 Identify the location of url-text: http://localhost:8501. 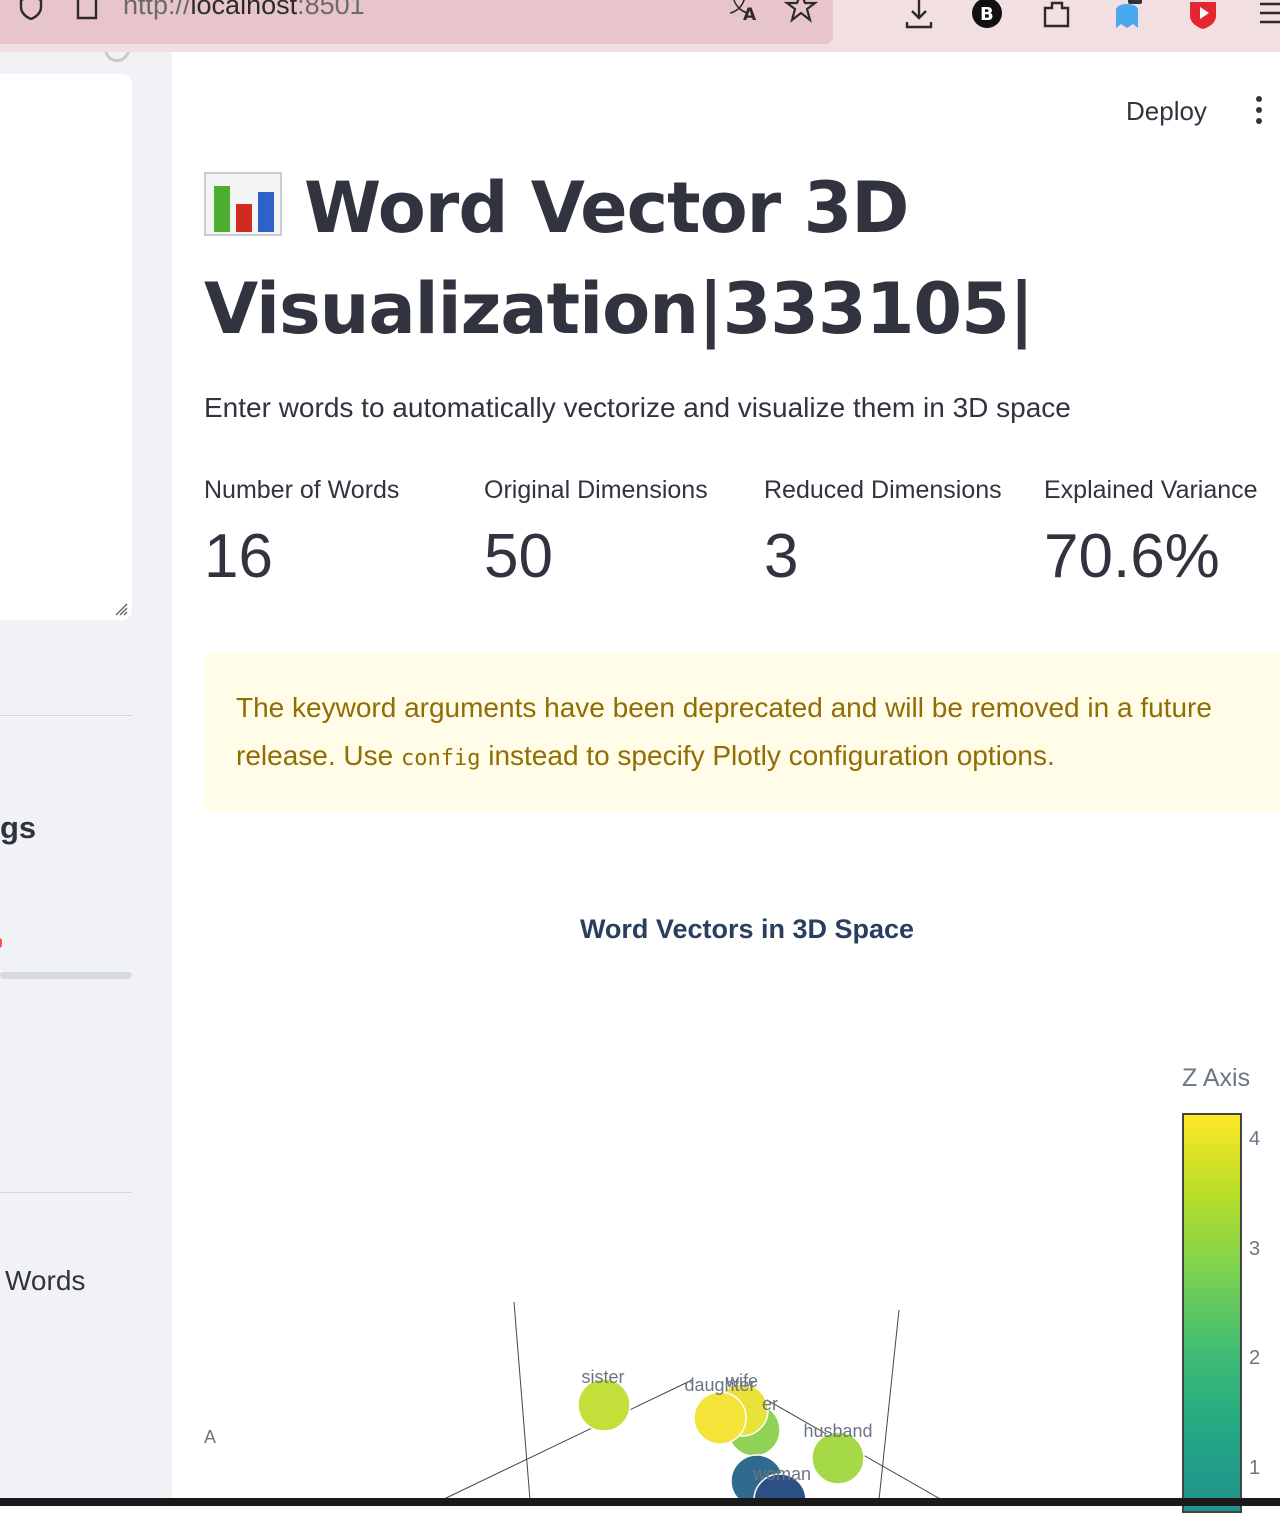
(244, 10).